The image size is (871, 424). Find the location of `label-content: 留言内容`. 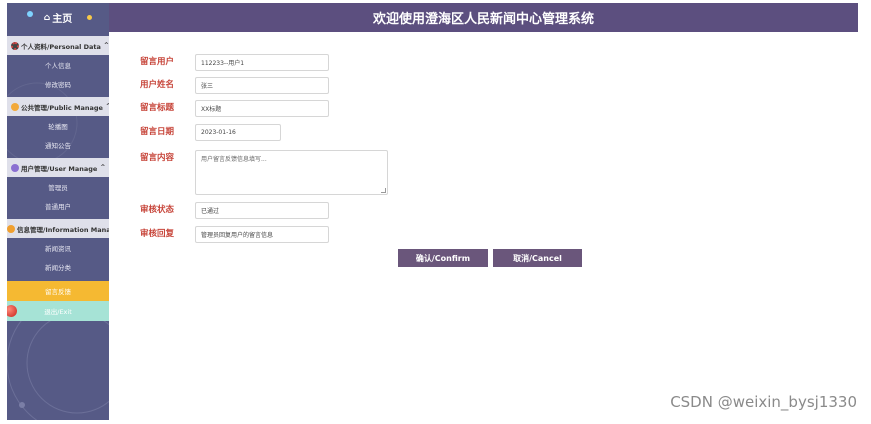

label-content: 留言内容 is located at coordinates (157, 158).